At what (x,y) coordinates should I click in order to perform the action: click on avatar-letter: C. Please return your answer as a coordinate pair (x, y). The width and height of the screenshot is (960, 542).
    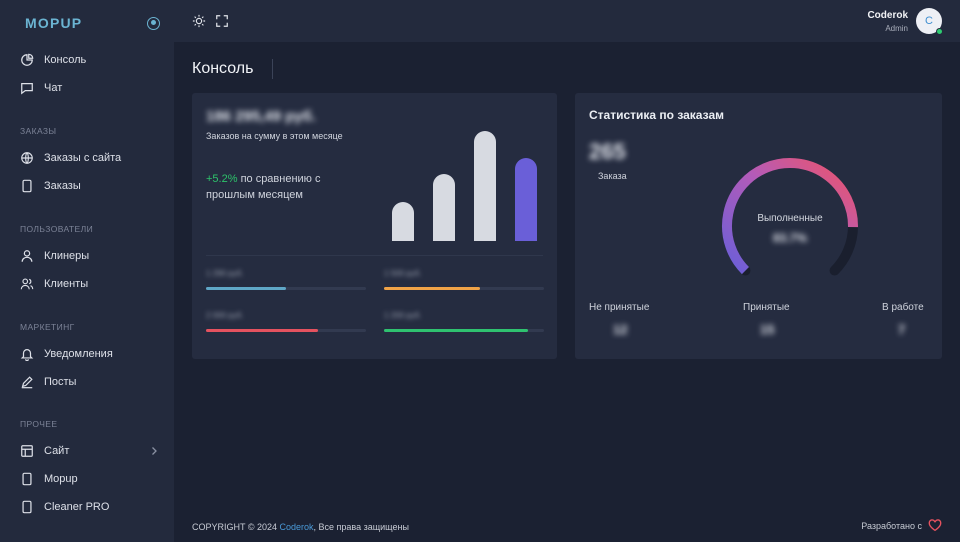
    Looking at the image, I should click on (929, 21).